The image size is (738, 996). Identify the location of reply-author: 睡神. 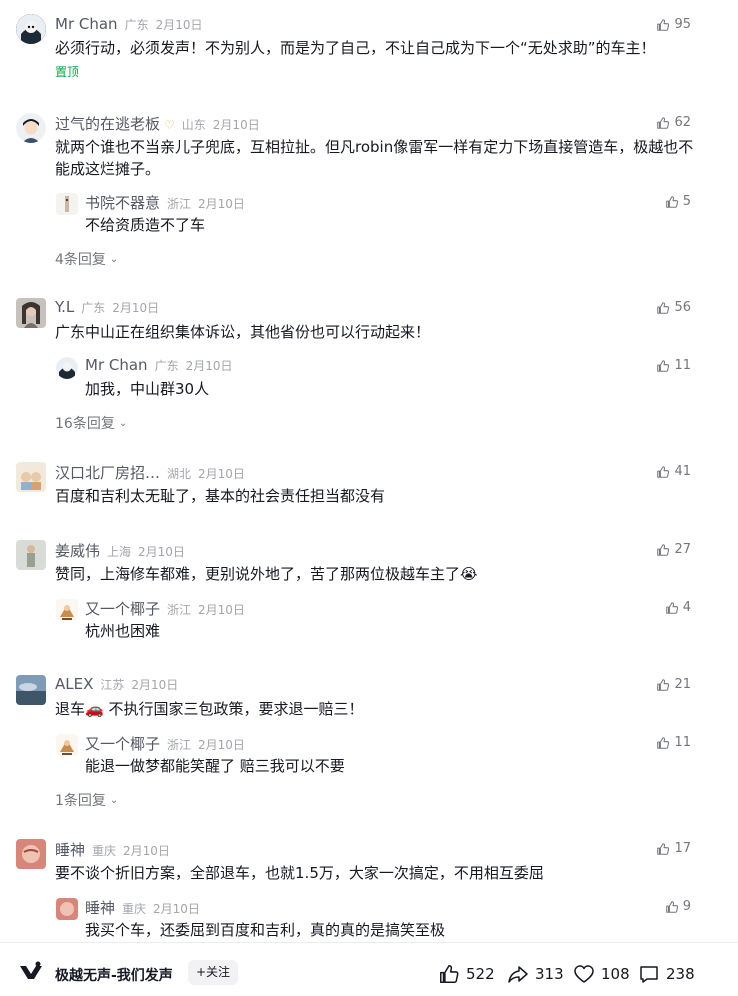
(100, 907).